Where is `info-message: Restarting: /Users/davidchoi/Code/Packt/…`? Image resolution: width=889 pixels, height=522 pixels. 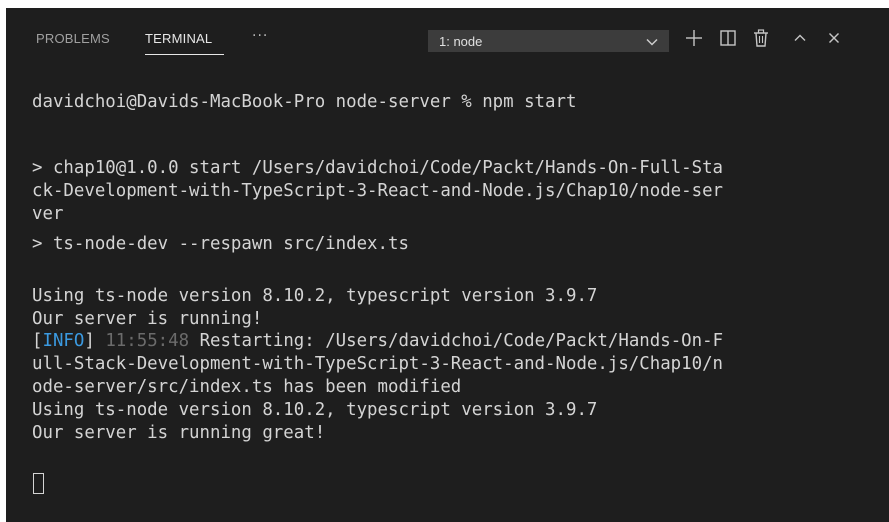
info-message: Restarting: /Users/davidchoi/Code/Packt/… is located at coordinates (456, 341).